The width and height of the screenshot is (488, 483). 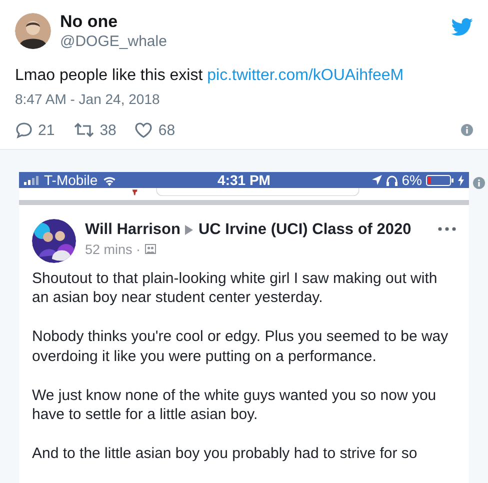 What do you see at coordinates (135, 193) in the screenshot?
I see `figure-icon` at bounding box center [135, 193].